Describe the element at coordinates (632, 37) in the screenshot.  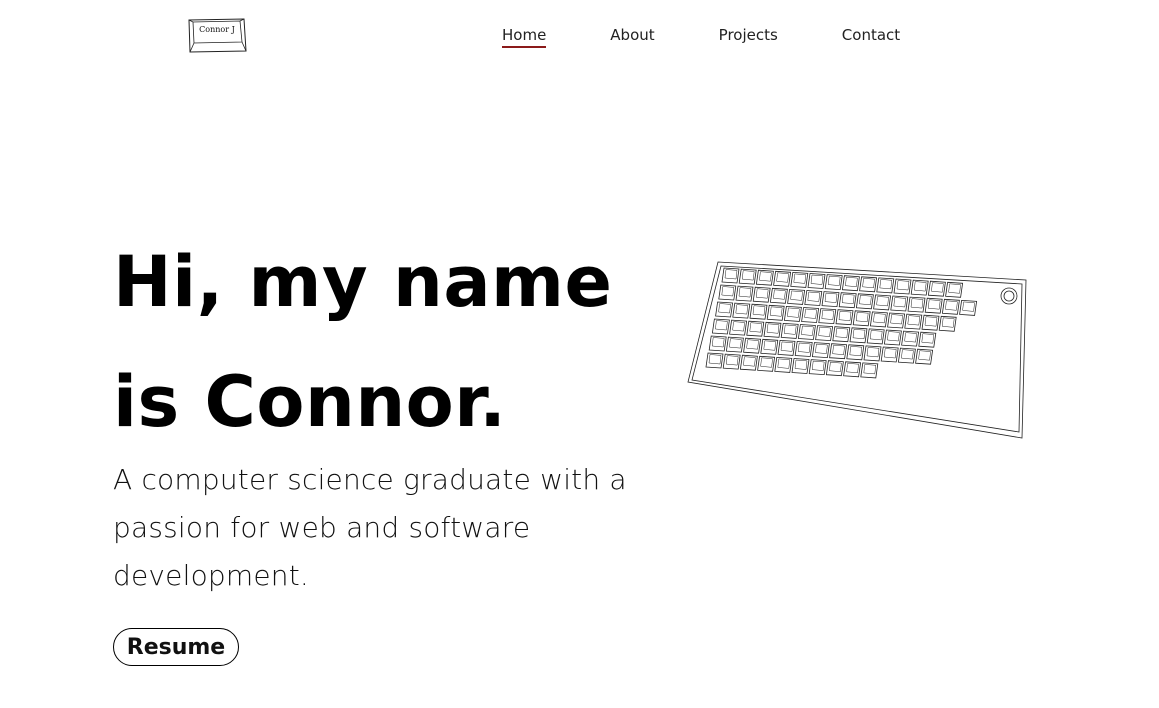
I see `nav-about: About` at that location.